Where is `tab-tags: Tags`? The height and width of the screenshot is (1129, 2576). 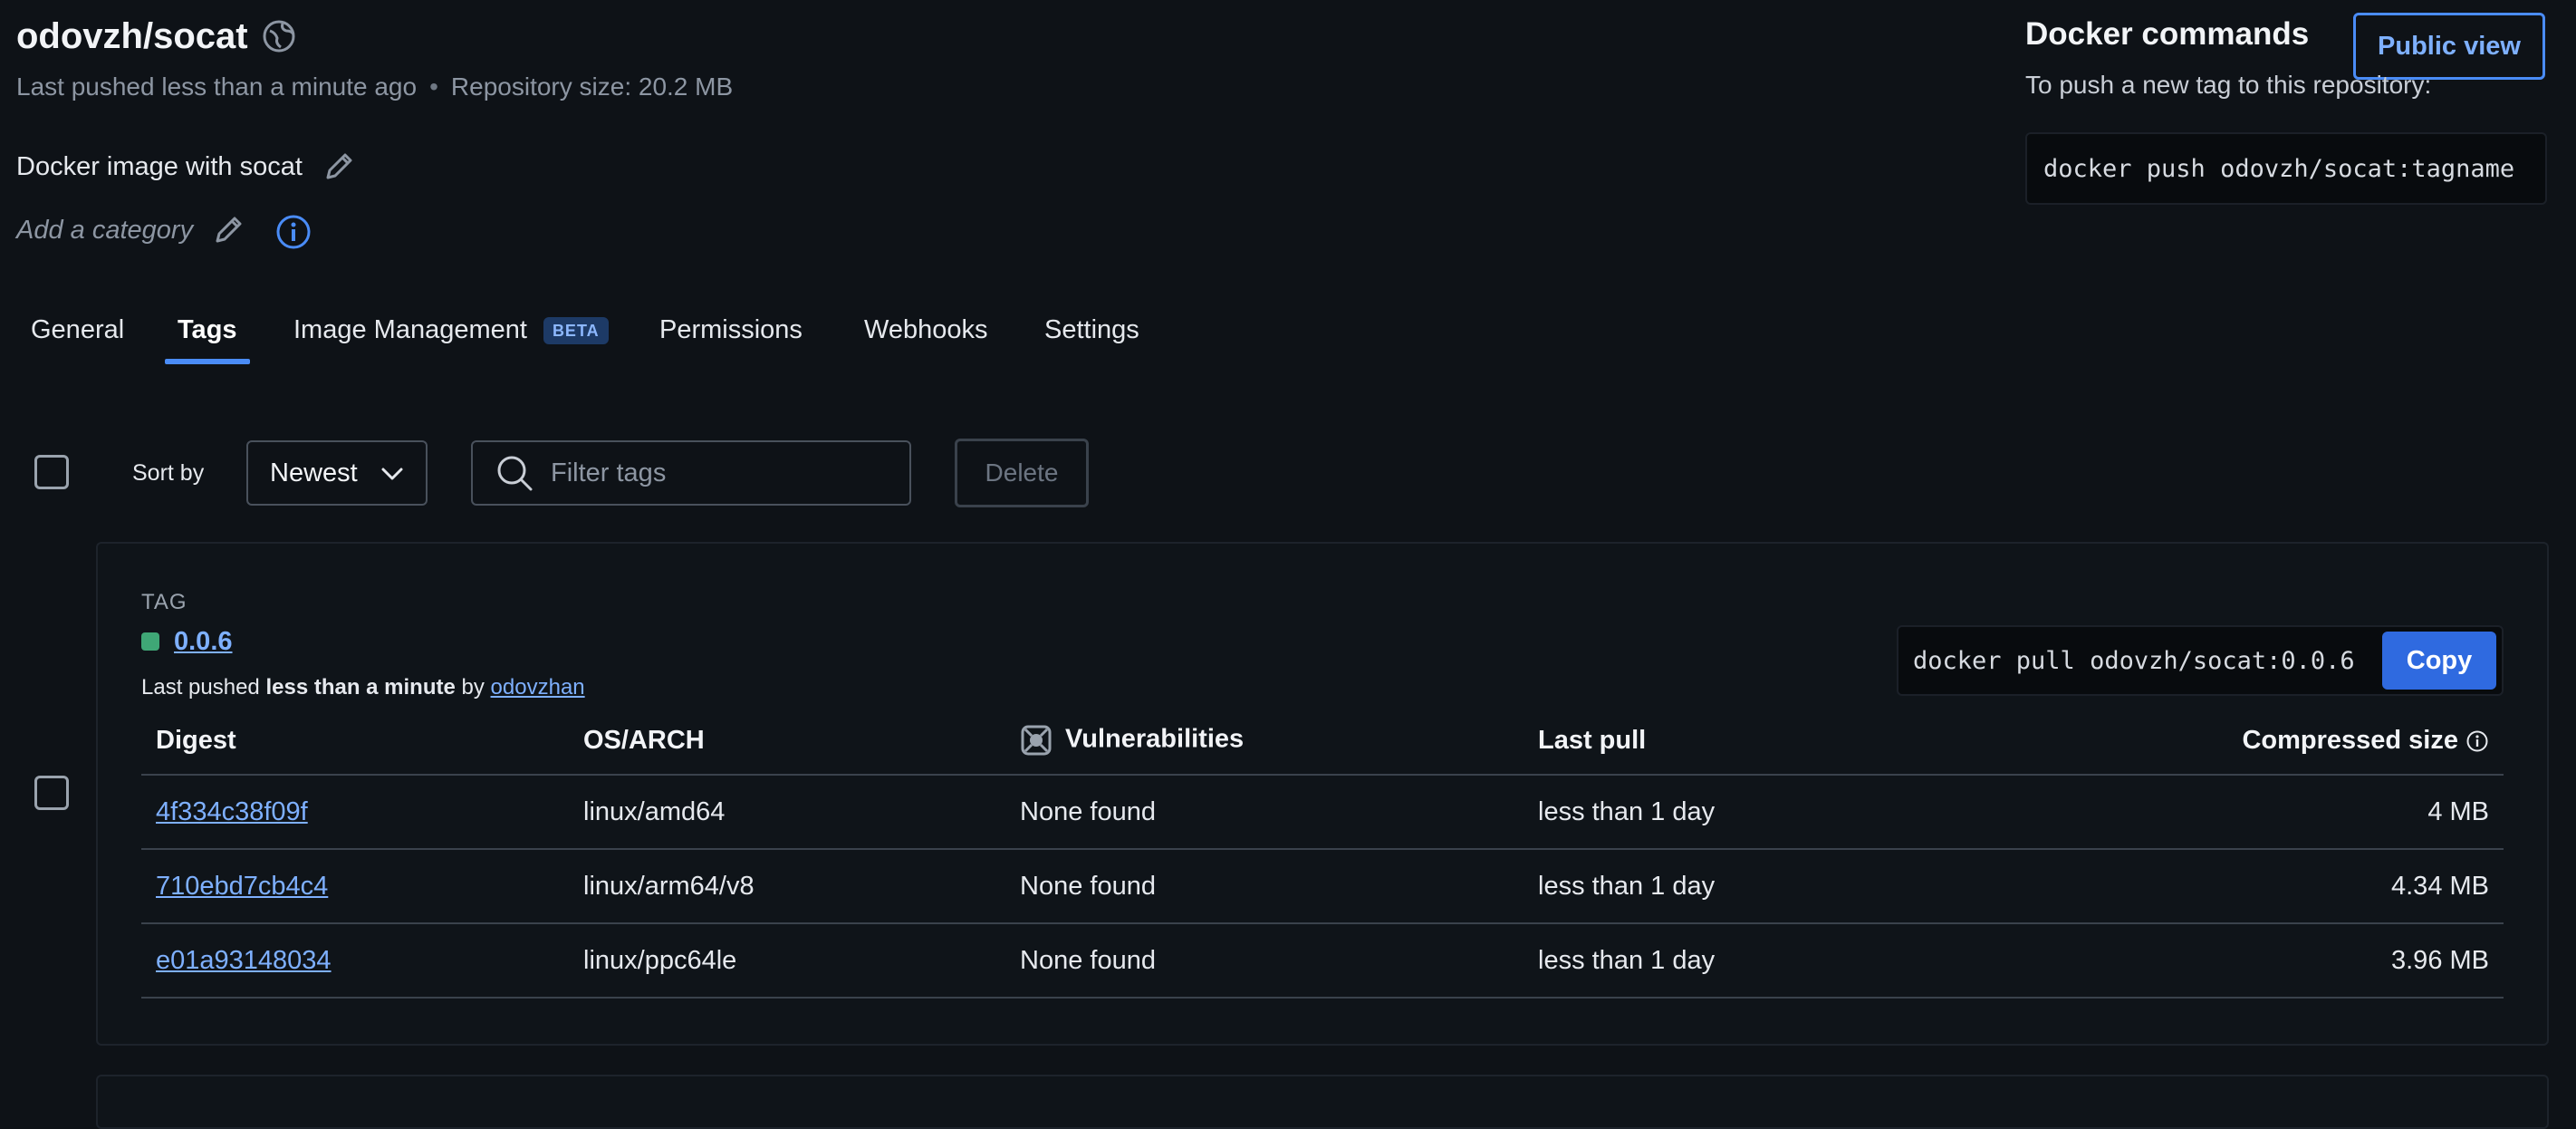
tab-tags: Tags is located at coordinates (207, 330).